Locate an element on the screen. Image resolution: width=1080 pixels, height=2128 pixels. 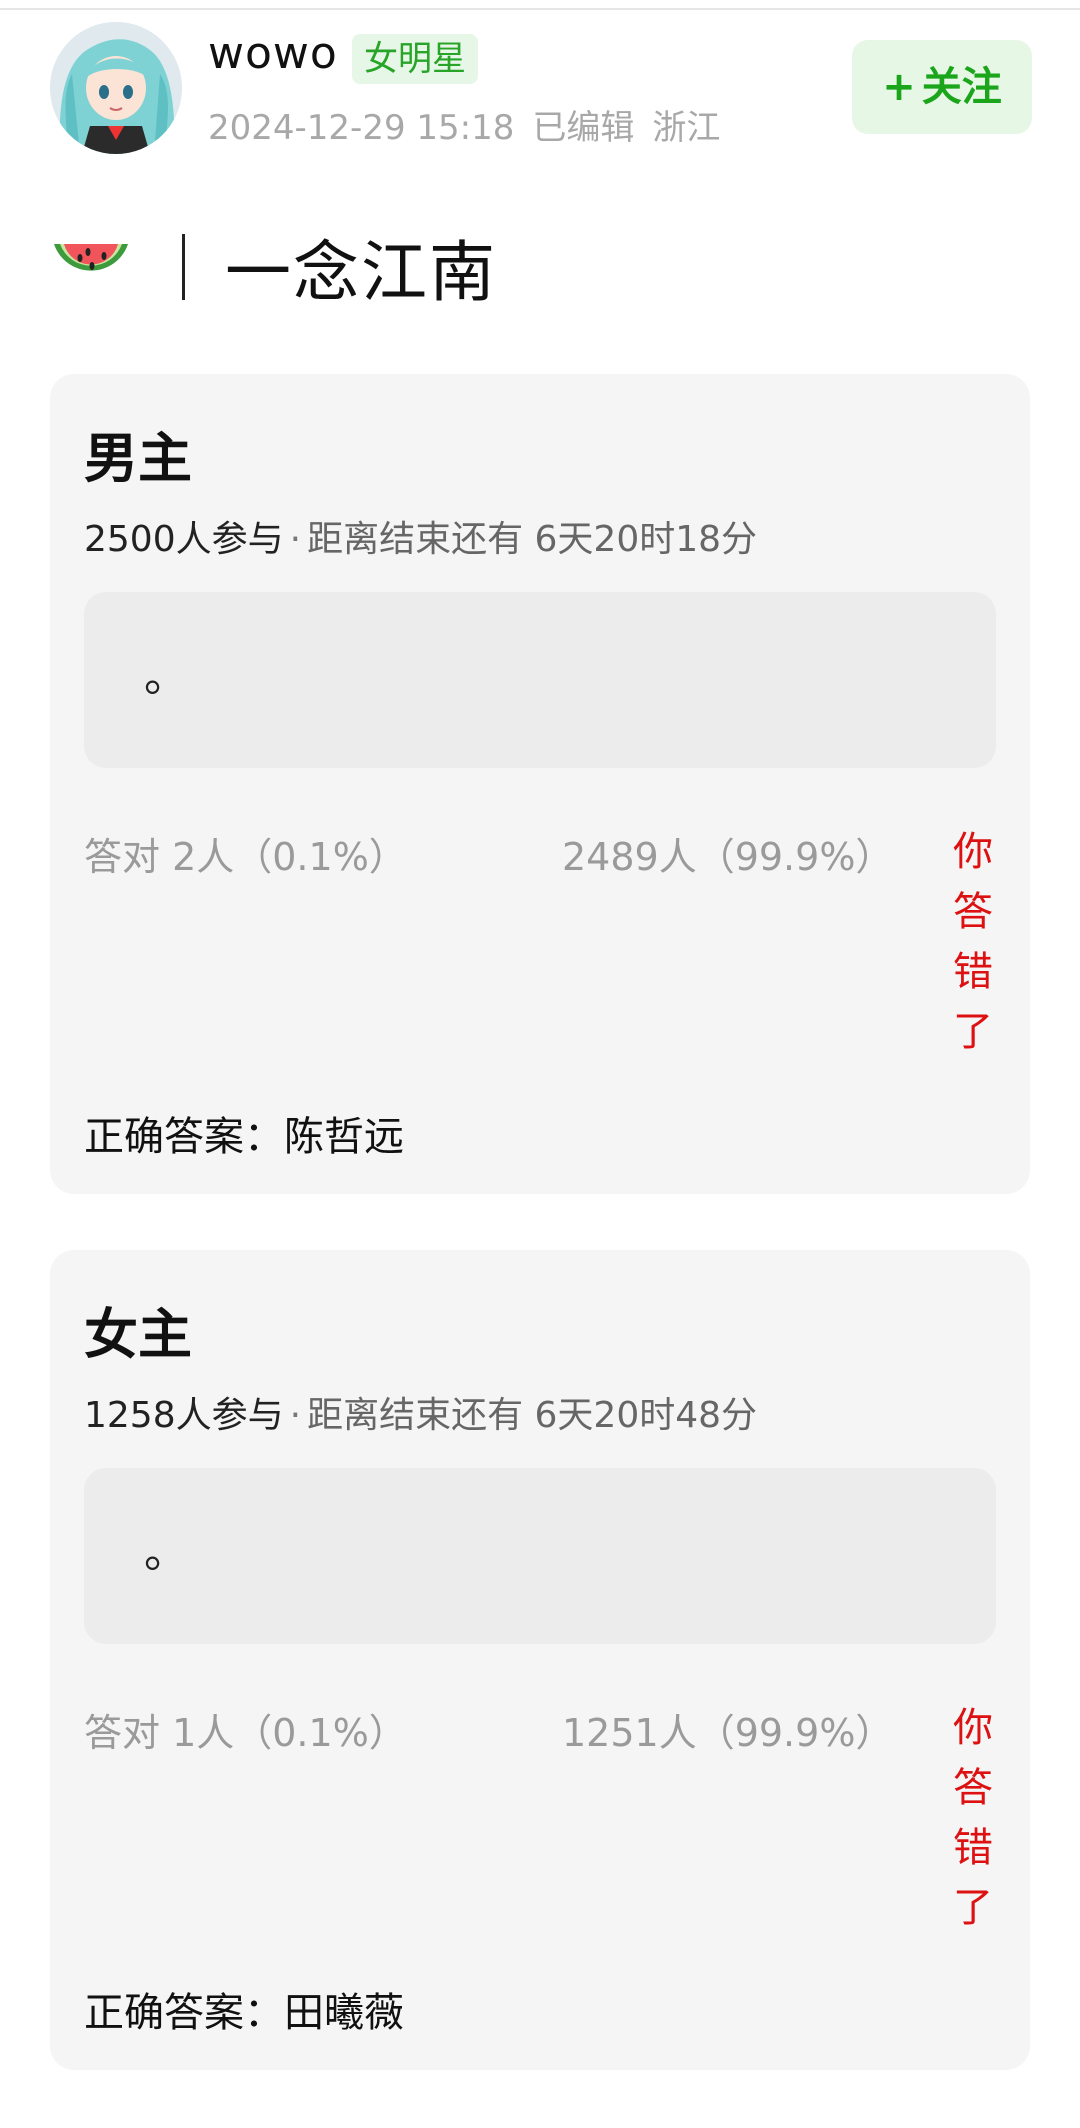
post-meta: 2024-12-29 15:18 已编辑 浙江 is located at coordinates (473, 124).